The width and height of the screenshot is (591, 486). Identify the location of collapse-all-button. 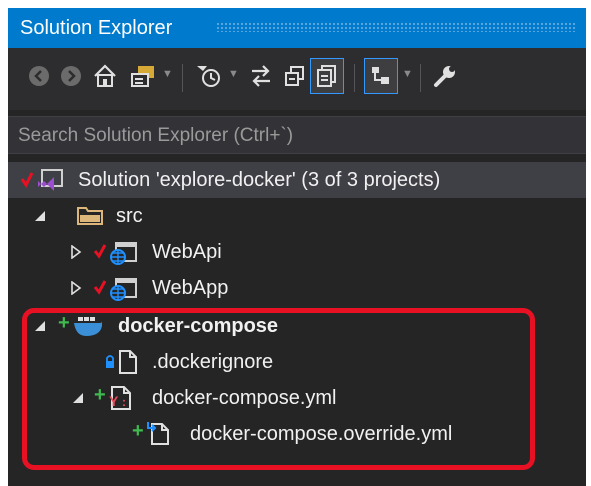
(295, 76).